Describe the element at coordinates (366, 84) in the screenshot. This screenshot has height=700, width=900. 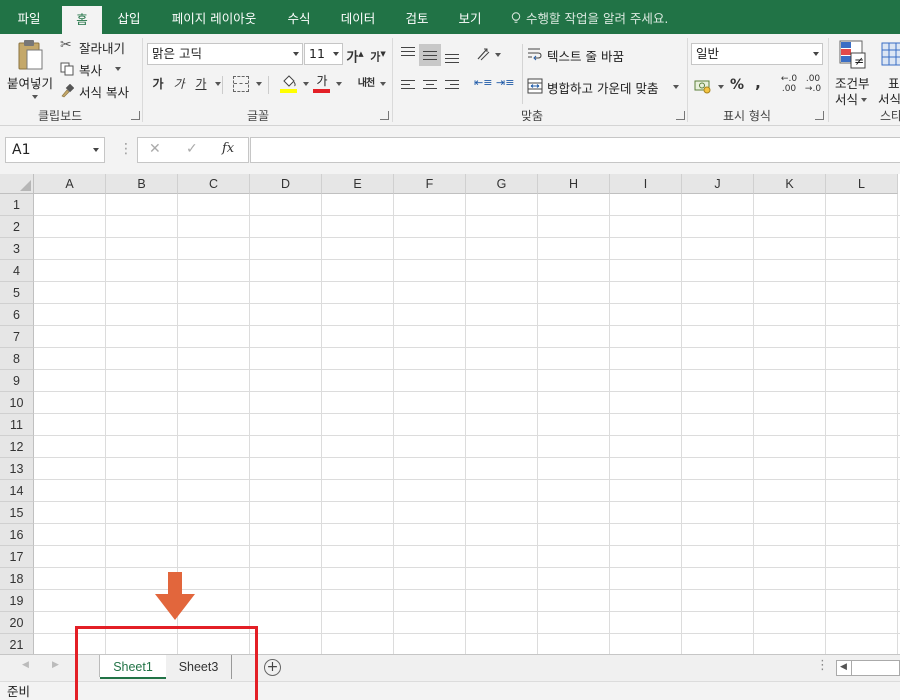
I see `phonetic-button: 내천` at that location.